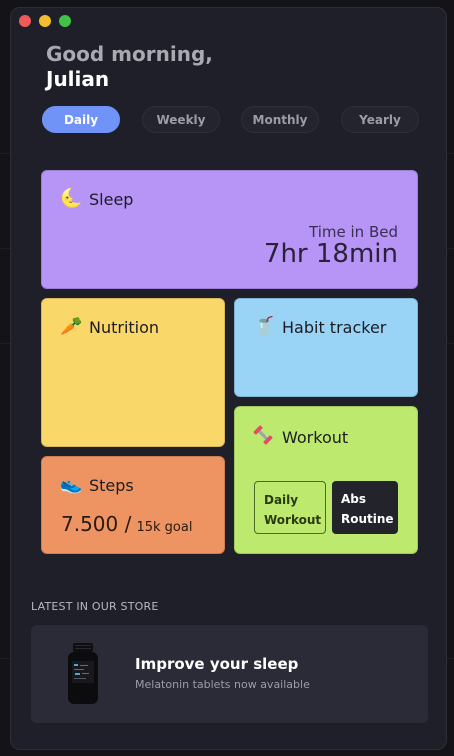 This screenshot has height=756, width=454. What do you see at coordinates (280, 119) in the screenshot?
I see `tab-monthly: Monthly` at bounding box center [280, 119].